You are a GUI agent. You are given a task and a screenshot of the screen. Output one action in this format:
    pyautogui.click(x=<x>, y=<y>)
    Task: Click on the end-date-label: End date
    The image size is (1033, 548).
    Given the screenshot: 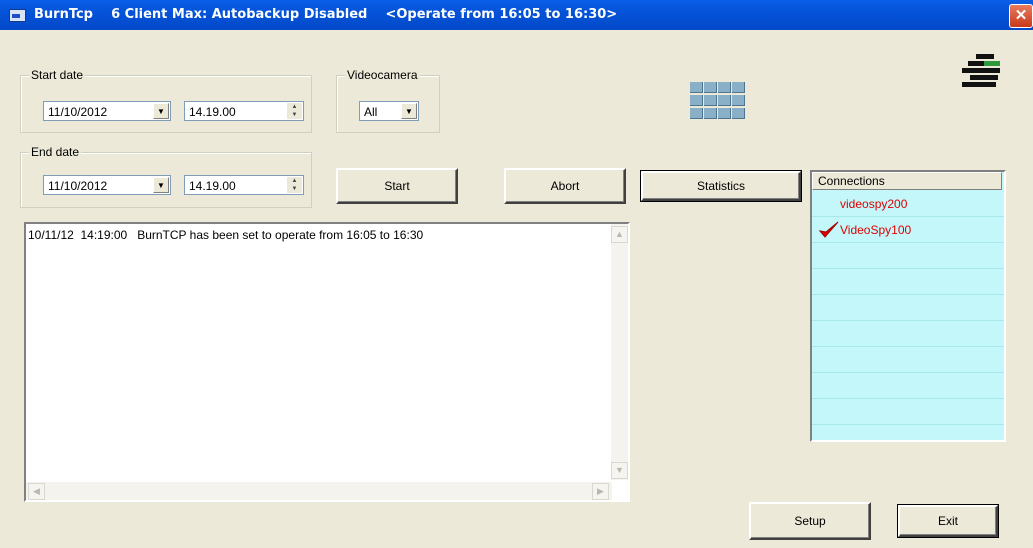 What is the action you would take?
    pyautogui.click(x=55, y=152)
    